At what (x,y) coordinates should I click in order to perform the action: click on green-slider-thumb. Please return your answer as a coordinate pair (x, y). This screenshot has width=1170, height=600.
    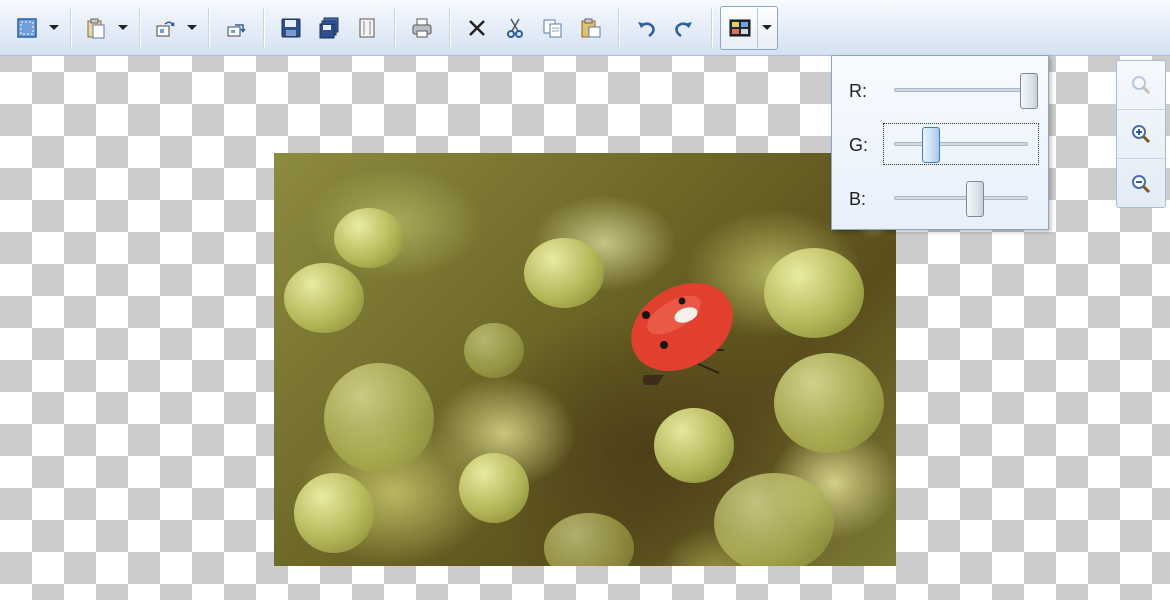
    Looking at the image, I should click on (931, 145).